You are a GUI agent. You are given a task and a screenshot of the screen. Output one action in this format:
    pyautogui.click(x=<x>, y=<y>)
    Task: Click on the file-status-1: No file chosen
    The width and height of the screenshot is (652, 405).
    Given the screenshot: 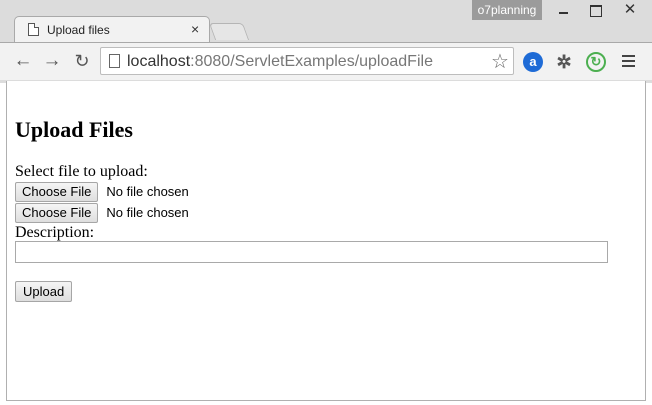 What is the action you would take?
    pyautogui.click(x=147, y=191)
    